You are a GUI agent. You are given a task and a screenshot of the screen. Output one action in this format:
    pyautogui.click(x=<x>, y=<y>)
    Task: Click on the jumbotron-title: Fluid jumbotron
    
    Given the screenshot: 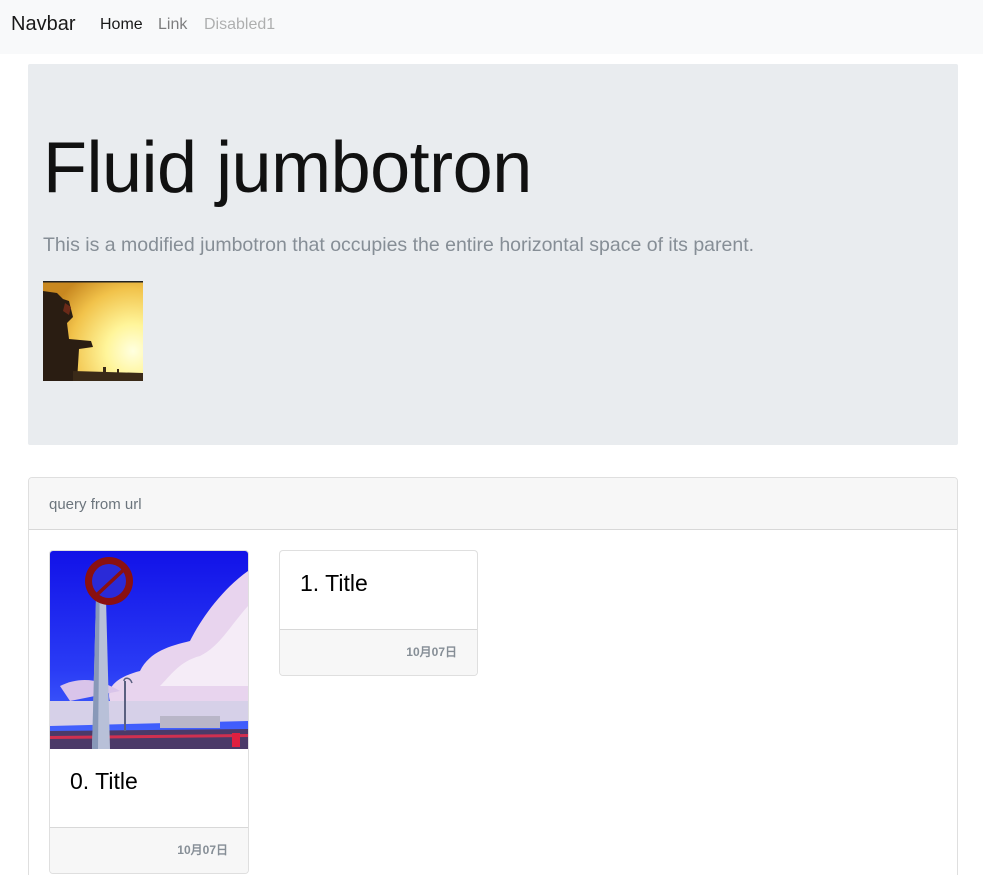 What is the action you would take?
    pyautogui.click(x=287, y=168)
    